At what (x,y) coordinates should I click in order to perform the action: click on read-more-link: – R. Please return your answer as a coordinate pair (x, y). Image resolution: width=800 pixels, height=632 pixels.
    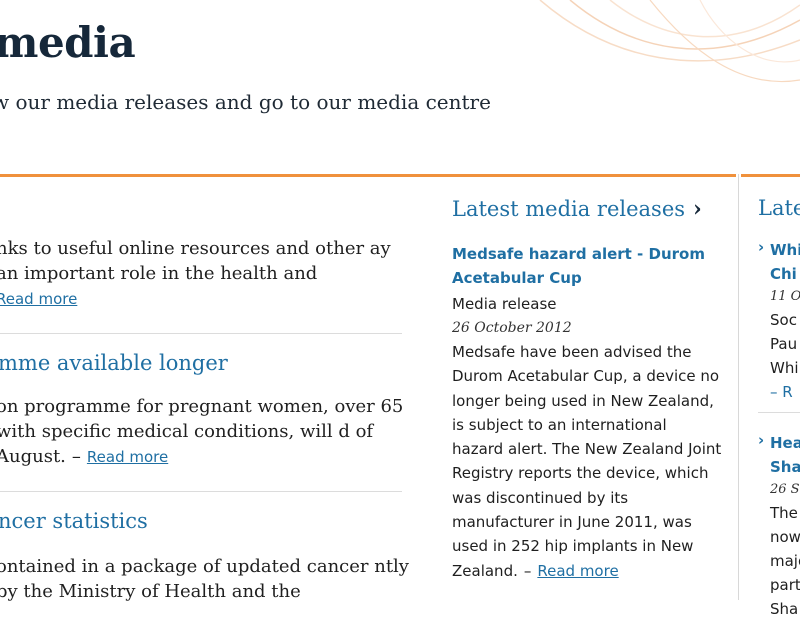
    Looking at the image, I should click on (785, 392).